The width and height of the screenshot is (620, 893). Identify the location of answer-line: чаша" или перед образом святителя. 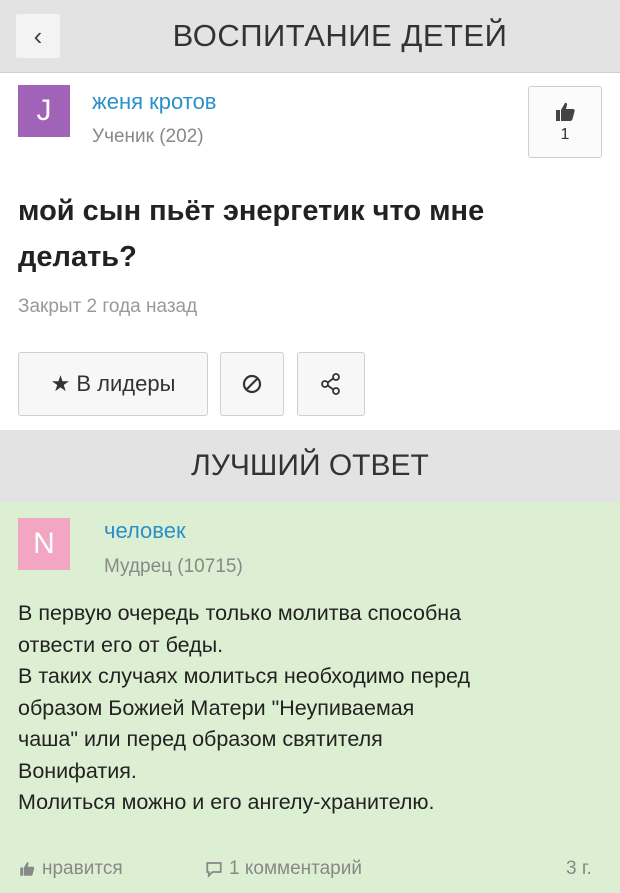
(200, 739).